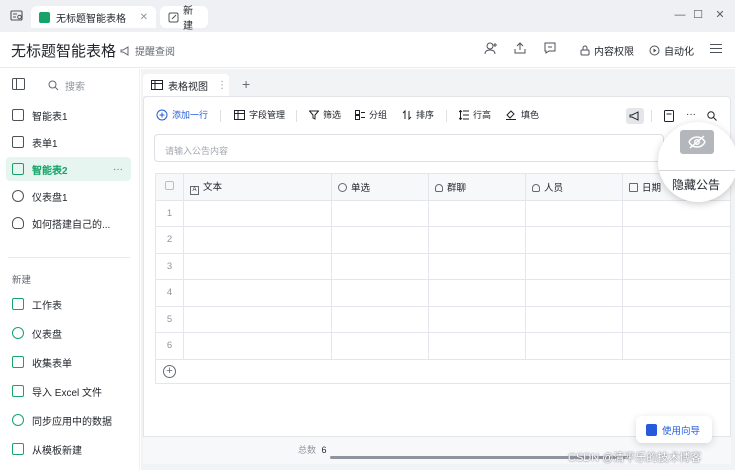  Describe the element at coordinates (18, 84) in the screenshot. I see `sidebar-toggle-icon` at that location.